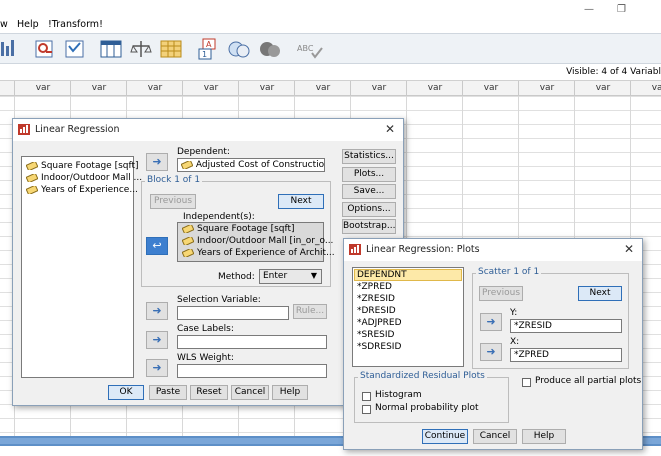 This screenshot has height=456, width=661. Describe the element at coordinates (566, 355) in the screenshot. I see `x-axis-field: *ZPRED` at that location.